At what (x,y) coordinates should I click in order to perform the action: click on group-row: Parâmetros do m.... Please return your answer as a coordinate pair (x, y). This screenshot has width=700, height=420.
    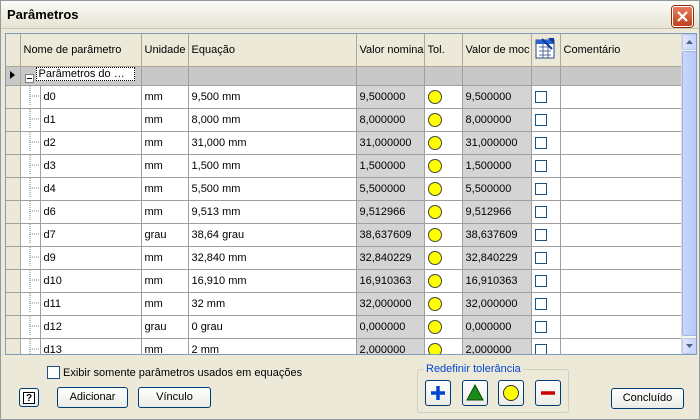
    Looking at the image, I should click on (345, 76).